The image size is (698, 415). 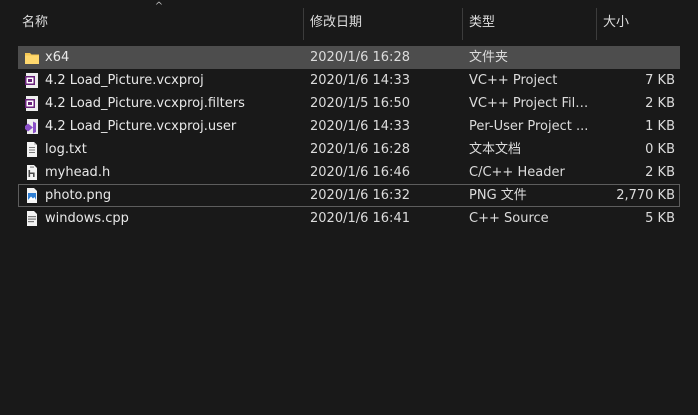 I want to click on file-type: VC++ Project, so click(x=513, y=80).